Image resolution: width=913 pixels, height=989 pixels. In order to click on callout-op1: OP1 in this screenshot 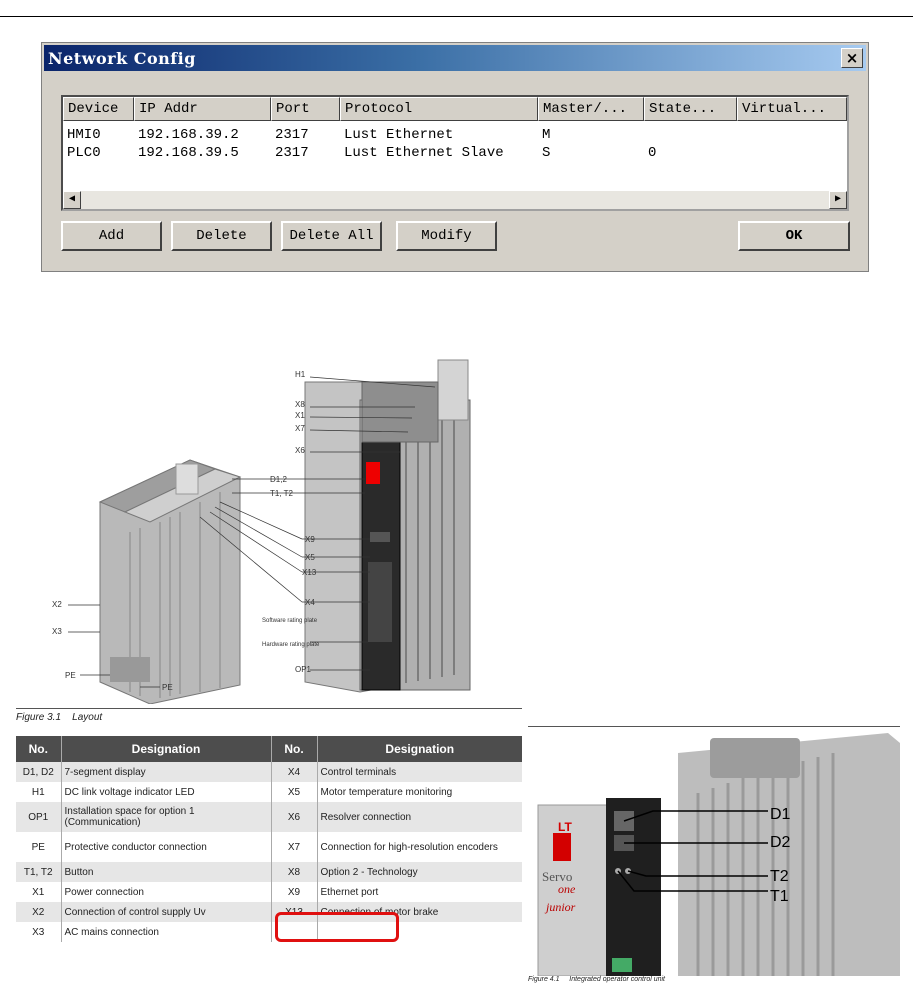, I will do `click(303, 669)`.